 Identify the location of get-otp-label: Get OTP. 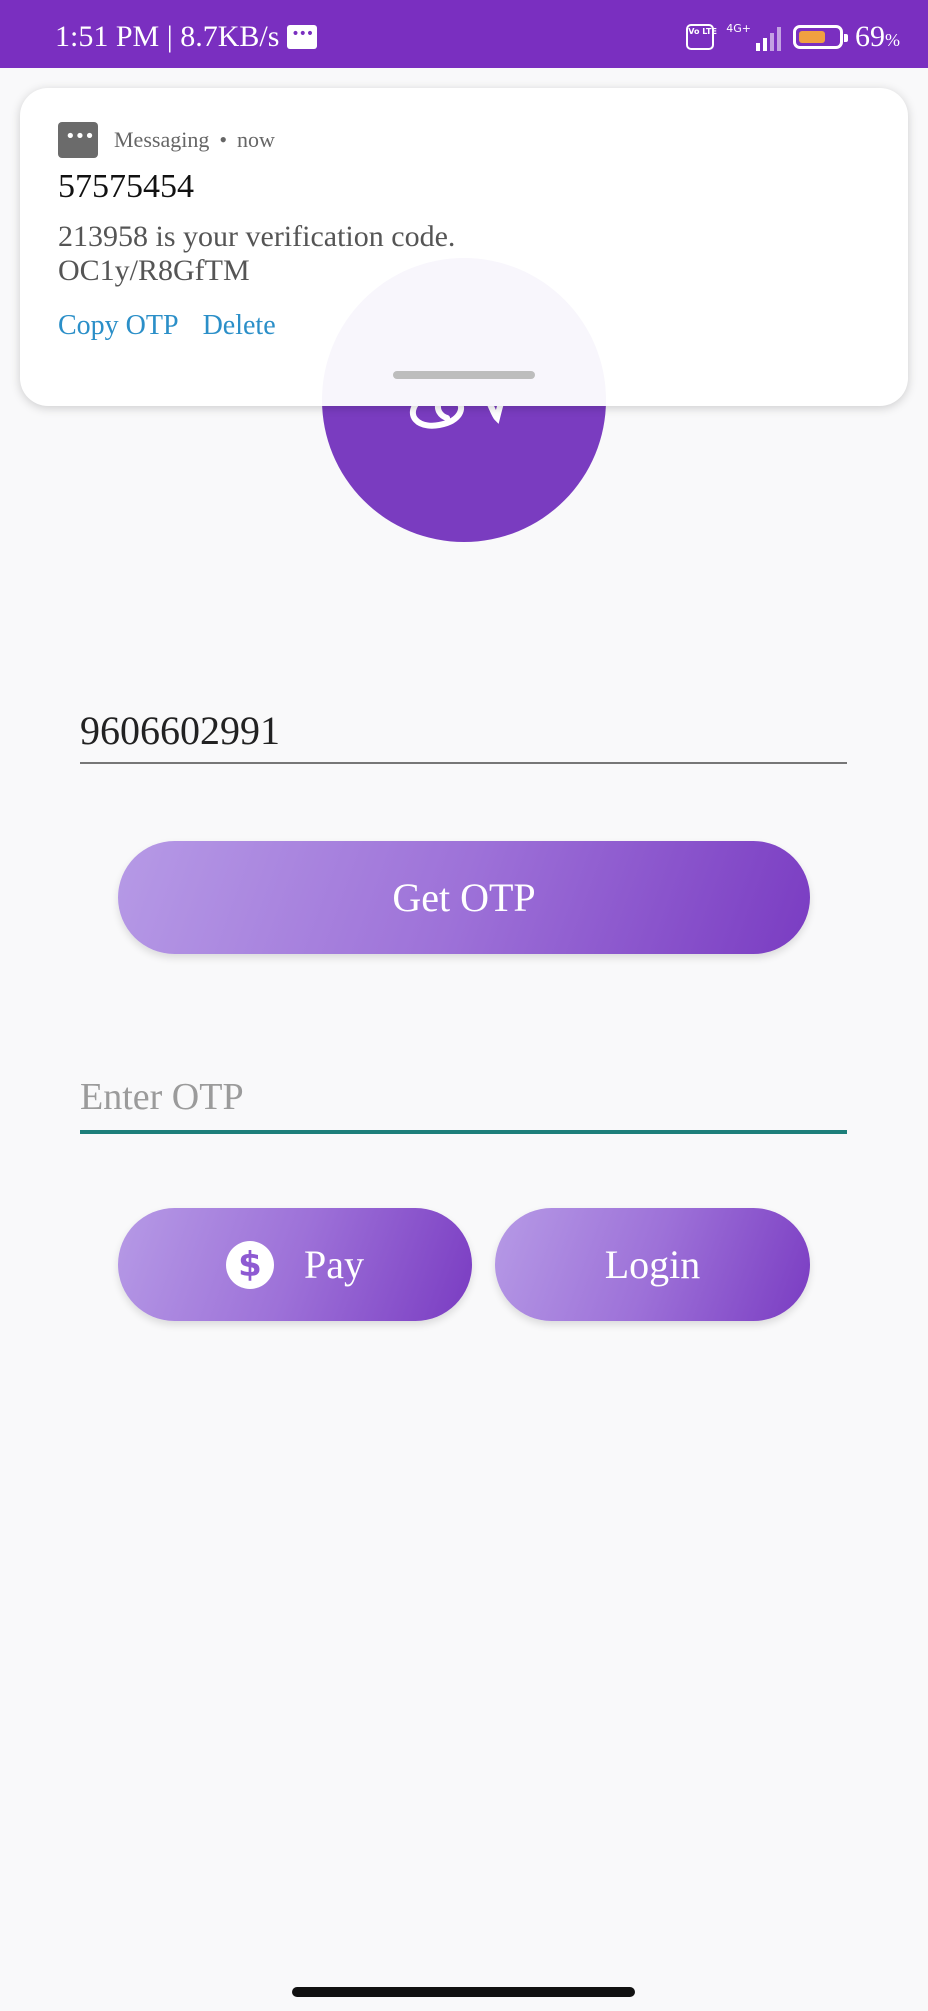
(464, 897).